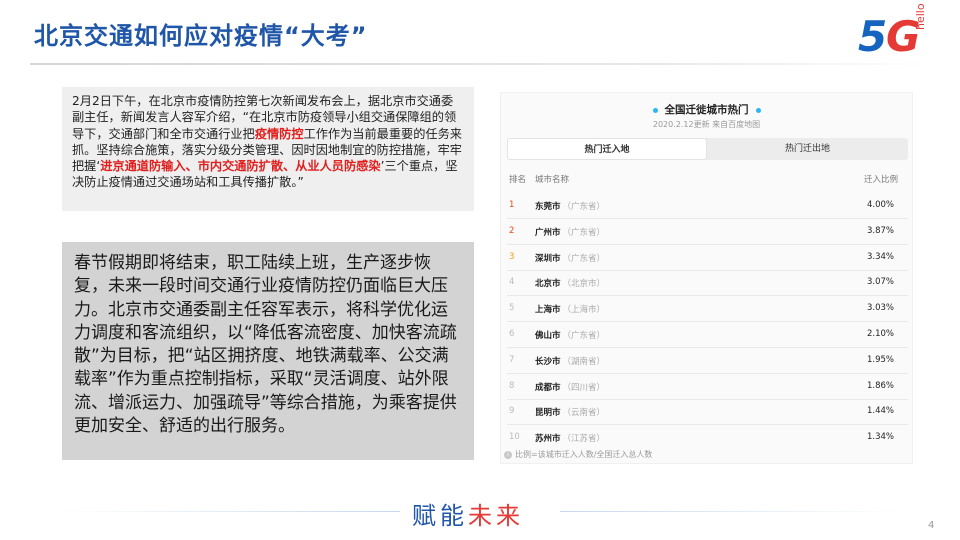  What do you see at coordinates (552, 180) in the screenshot?
I see `col-header-city: 城市名称` at bounding box center [552, 180].